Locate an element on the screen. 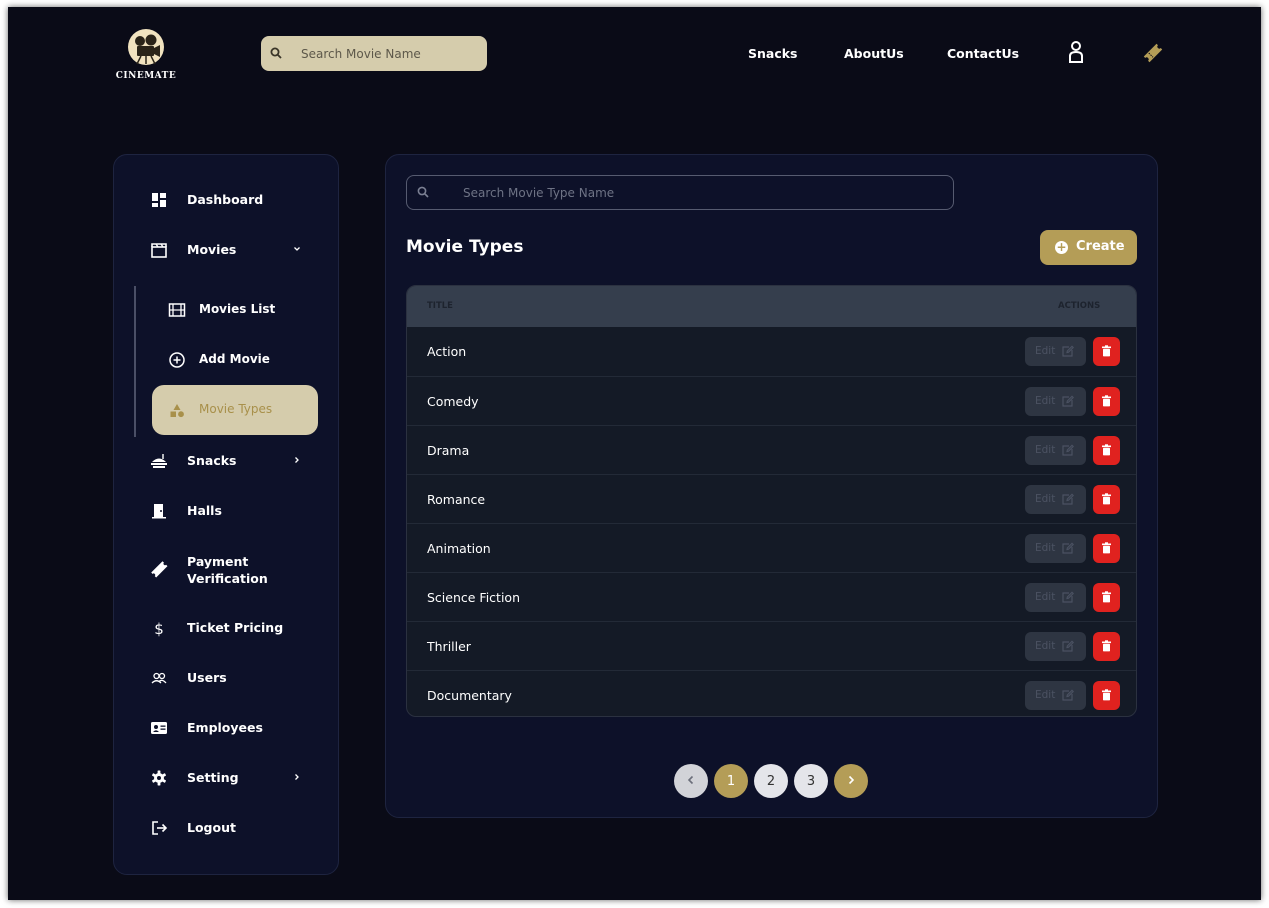  sidebar-item-ticket-pricing: $ Ticket Pricing is located at coordinates (227, 628).